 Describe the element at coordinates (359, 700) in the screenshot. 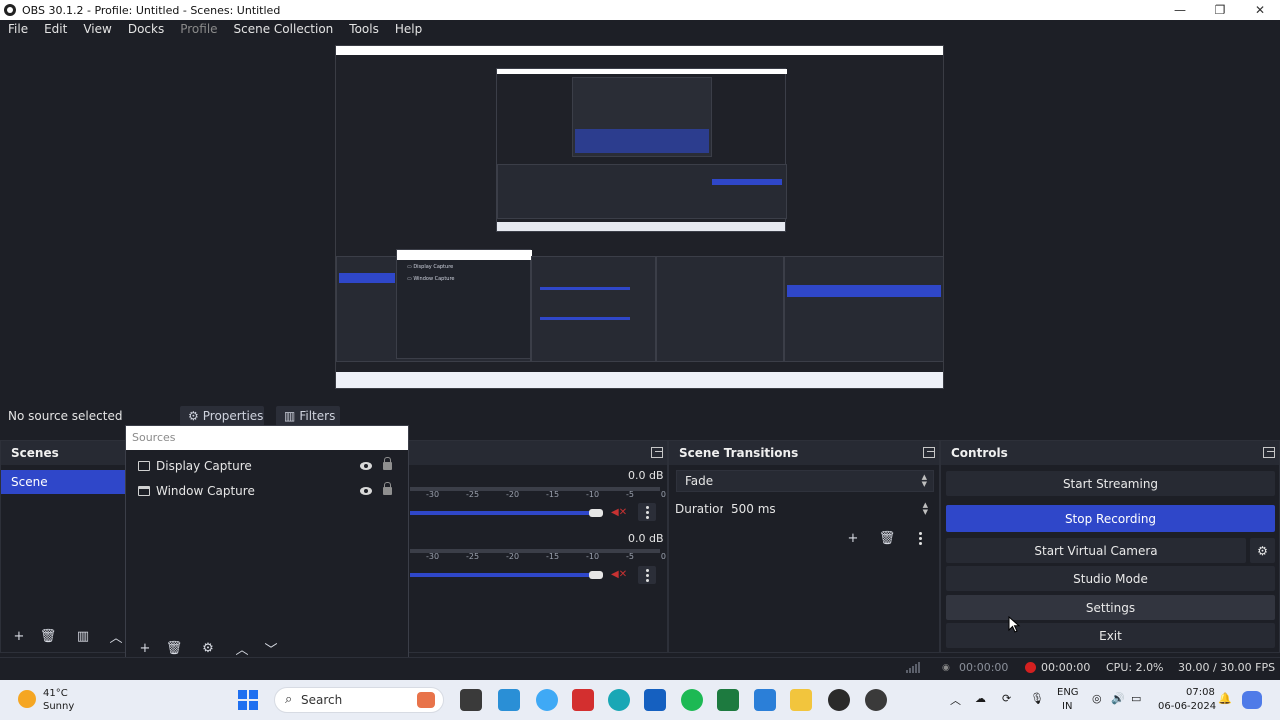

I see `taskbar-search-box: ⌕ Search` at that location.